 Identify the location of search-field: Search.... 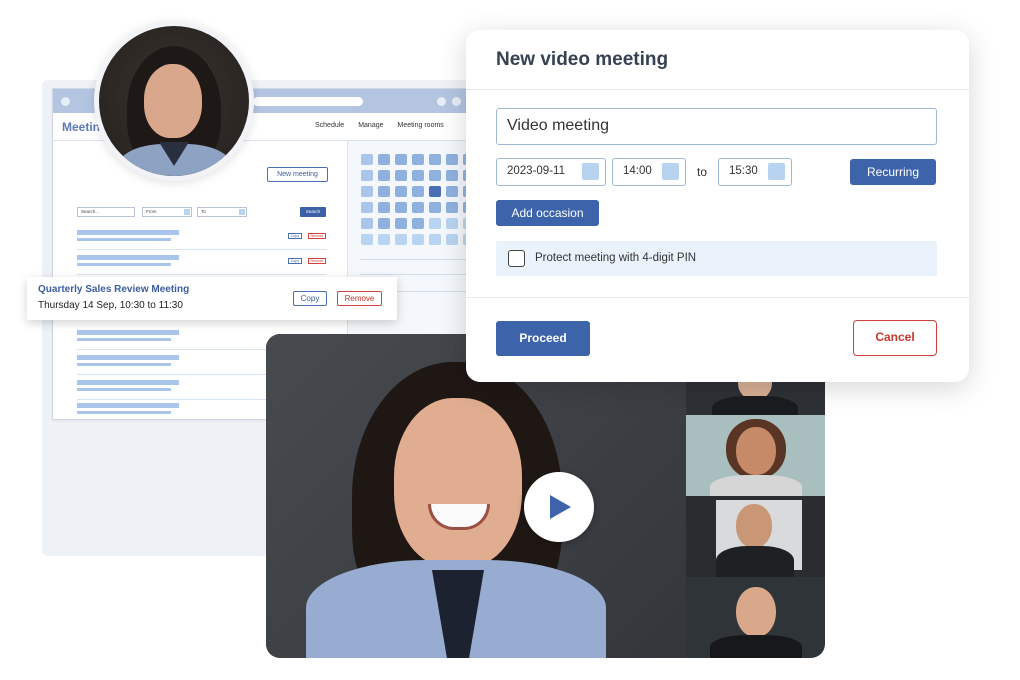
(106, 212).